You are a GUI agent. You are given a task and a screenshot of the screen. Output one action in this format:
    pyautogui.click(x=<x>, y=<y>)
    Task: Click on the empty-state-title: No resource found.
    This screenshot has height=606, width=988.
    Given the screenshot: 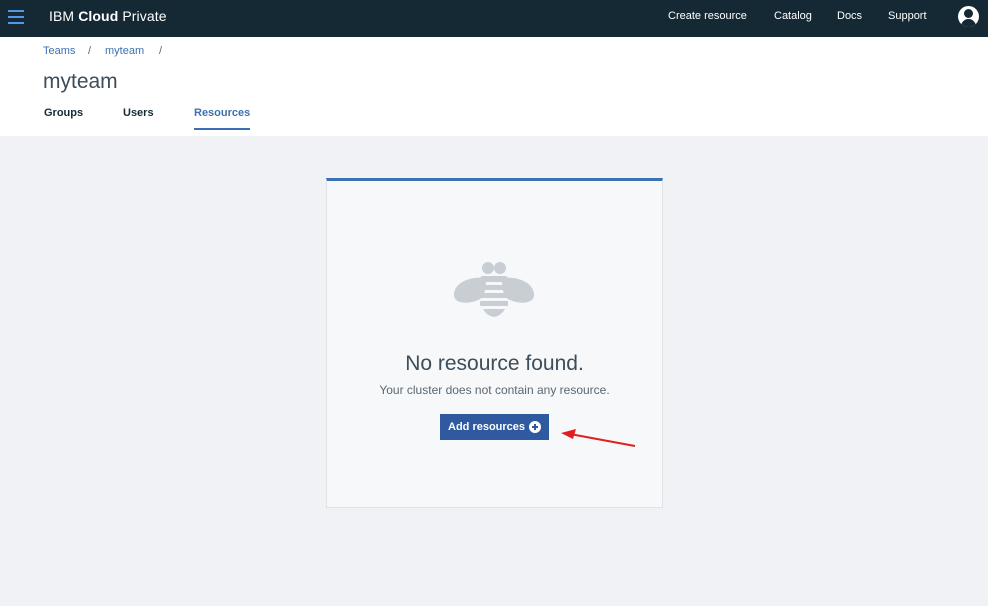 What is the action you would take?
    pyautogui.click(x=494, y=363)
    